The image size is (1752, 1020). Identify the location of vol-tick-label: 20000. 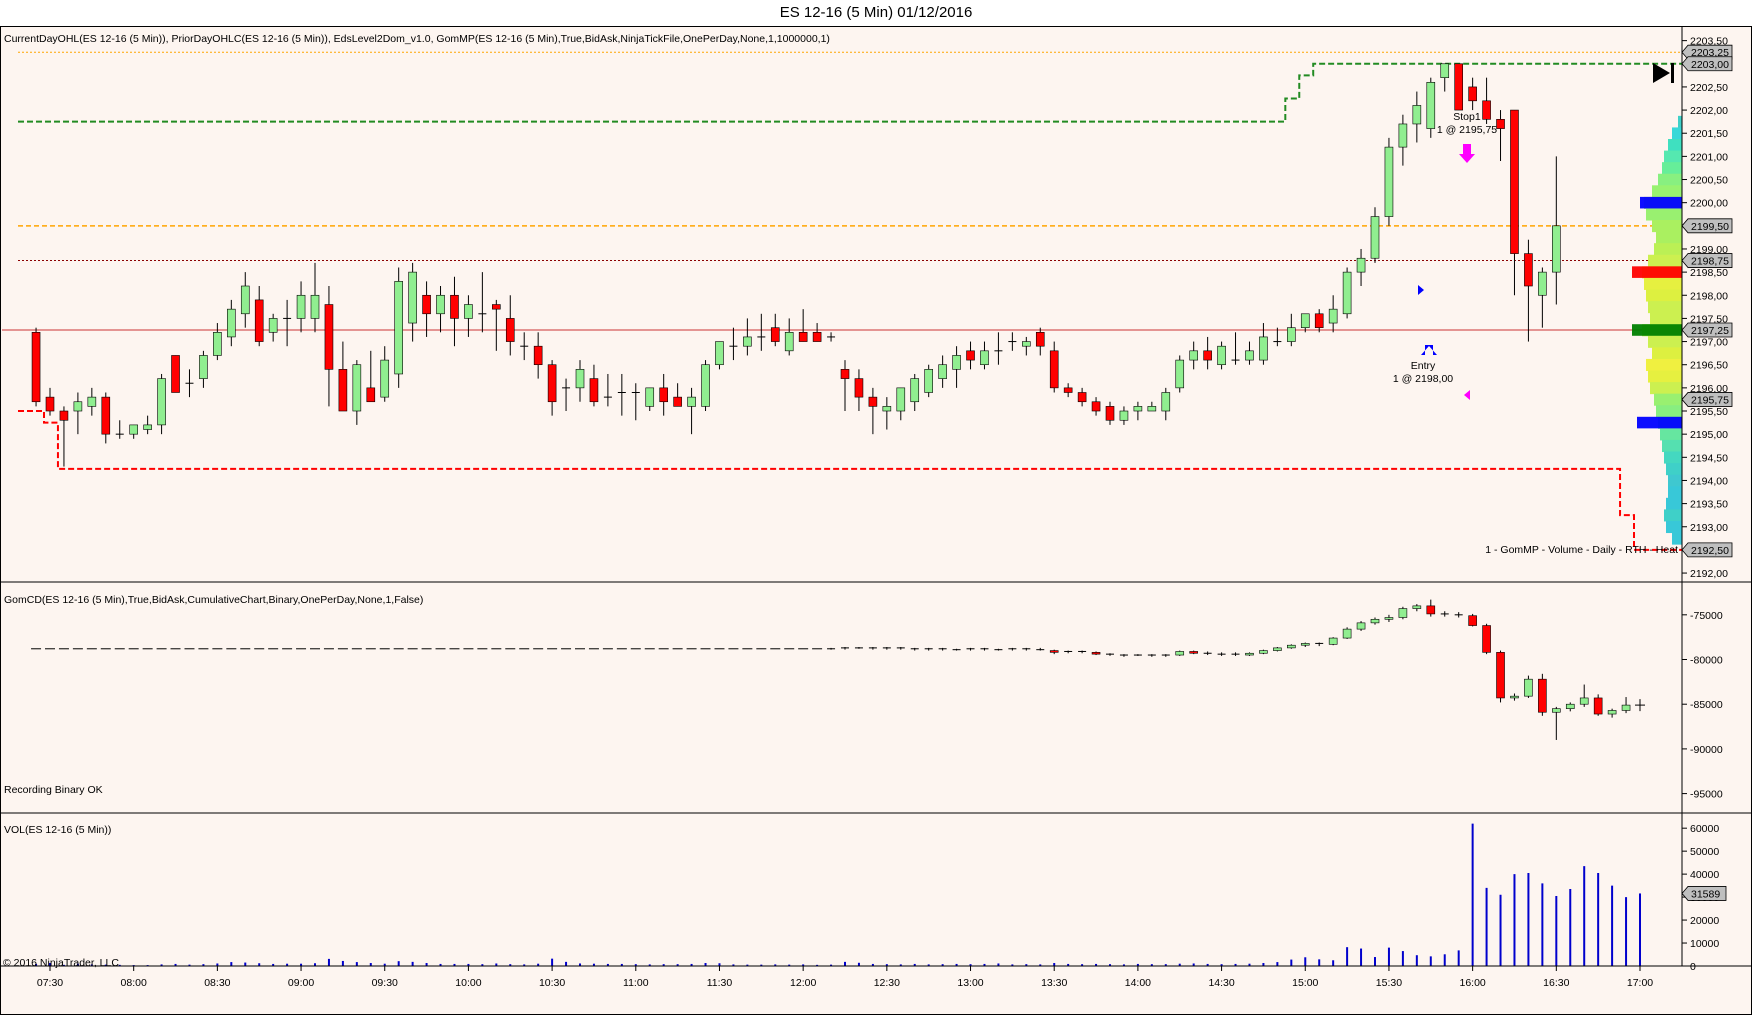
(1704, 921).